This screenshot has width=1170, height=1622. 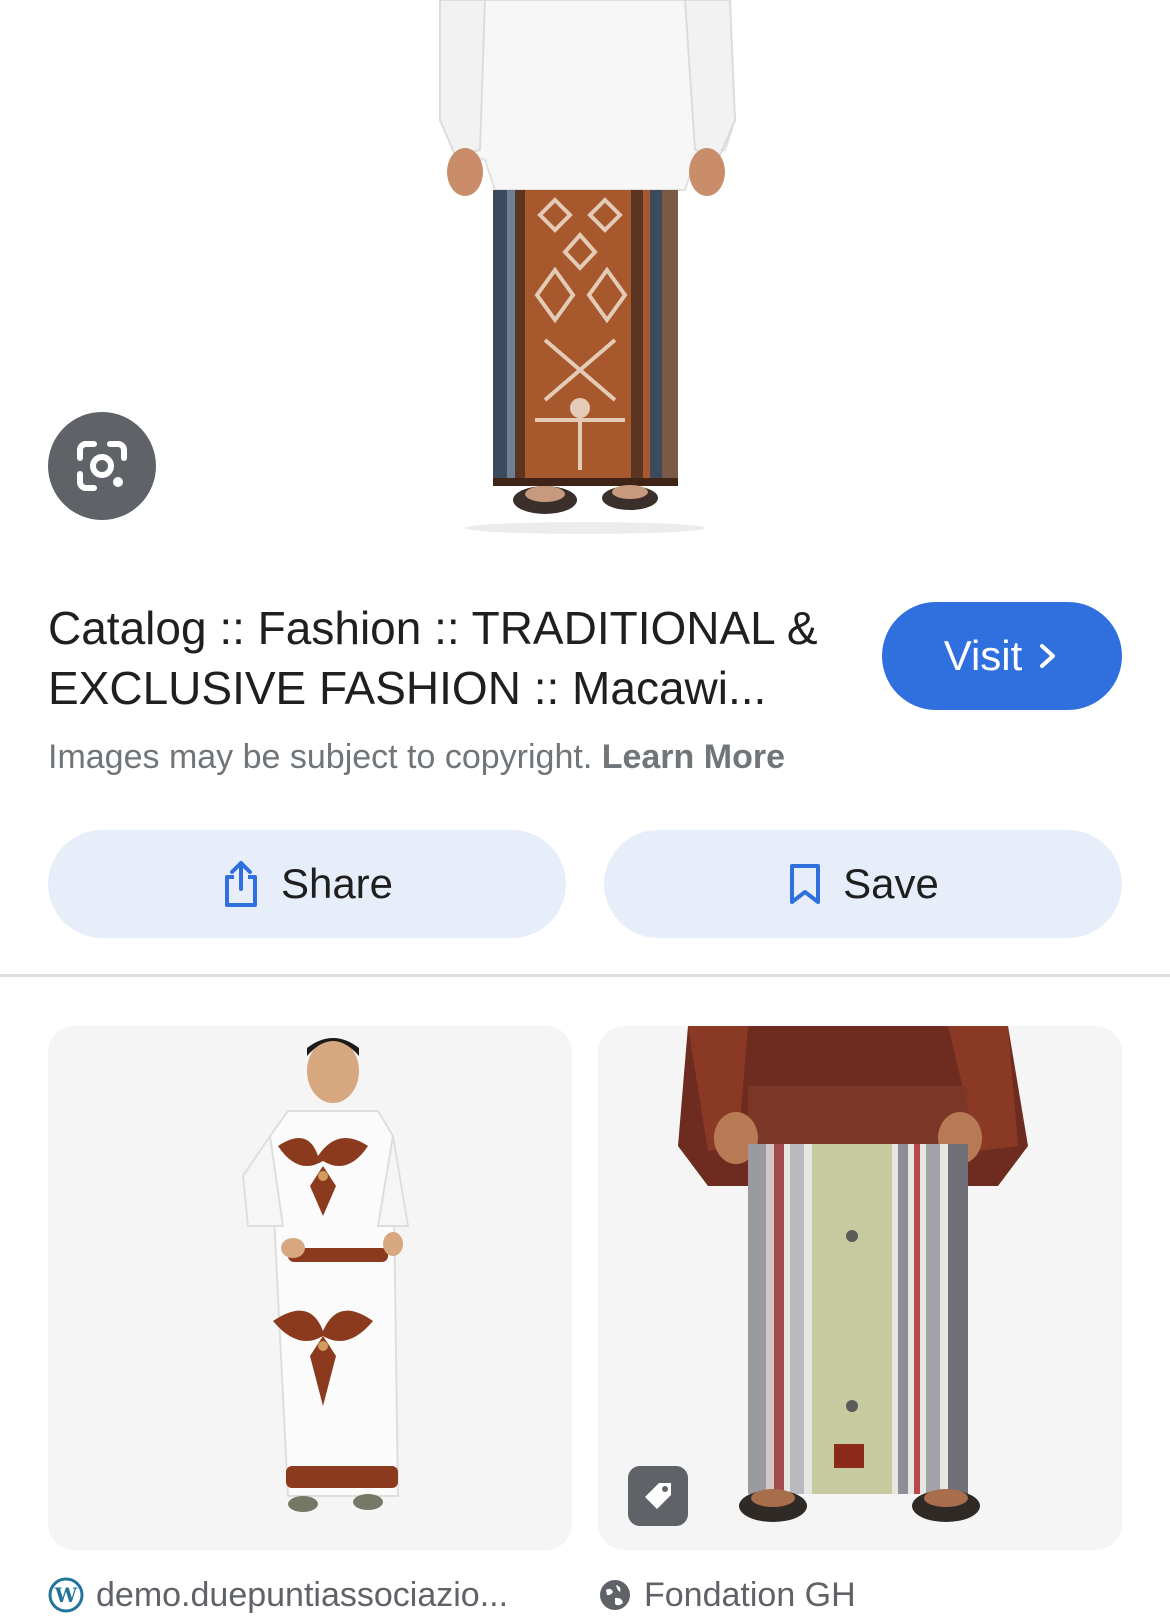 I want to click on wordpress-icon: W, so click(x=66, y=1595).